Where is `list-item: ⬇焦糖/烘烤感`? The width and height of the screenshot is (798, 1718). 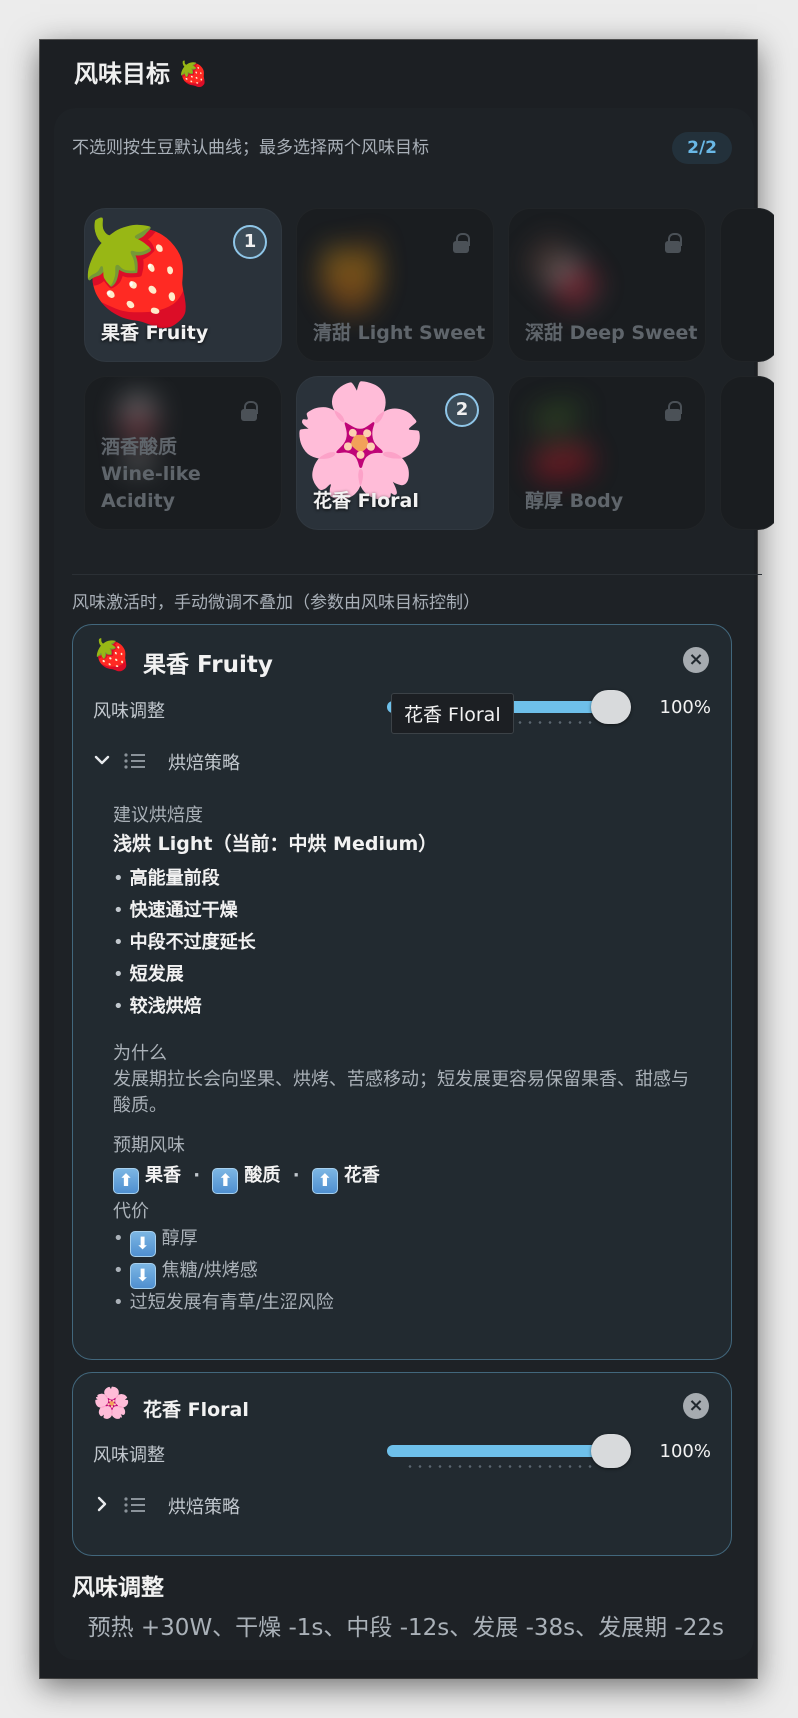
list-item: ⬇焦糖/烘烤感 is located at coordinates (223, 1272).